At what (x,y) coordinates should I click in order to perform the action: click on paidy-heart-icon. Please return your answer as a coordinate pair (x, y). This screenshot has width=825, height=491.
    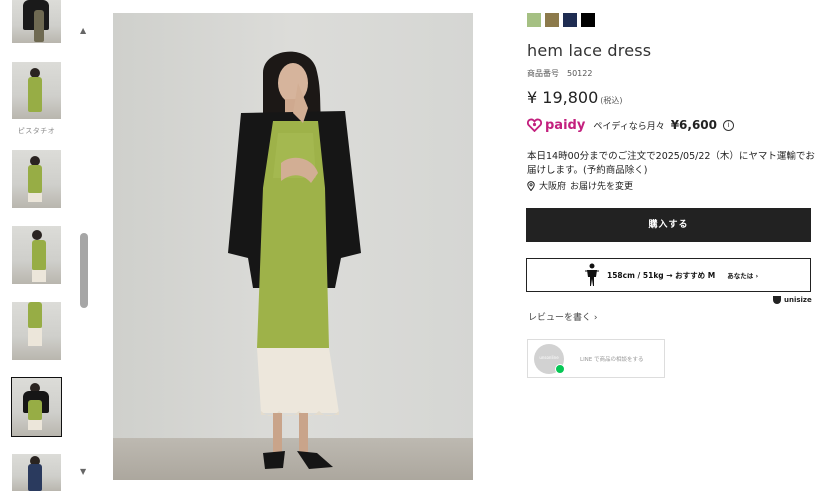
    Looking at the image, I should click on (534, 125).